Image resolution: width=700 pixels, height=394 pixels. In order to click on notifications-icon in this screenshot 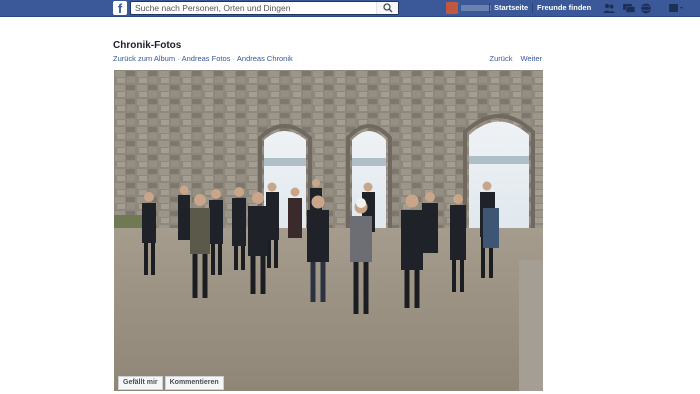, I will do `click(647, 8)`.